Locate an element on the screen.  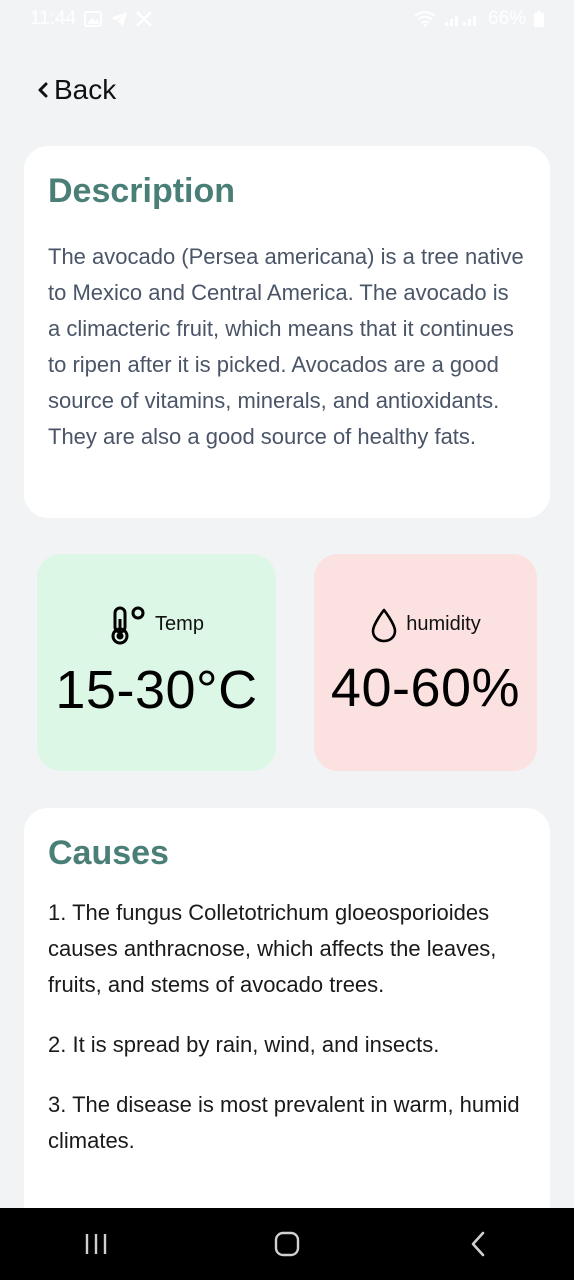
home-button is located at coordinates (287, 1244).